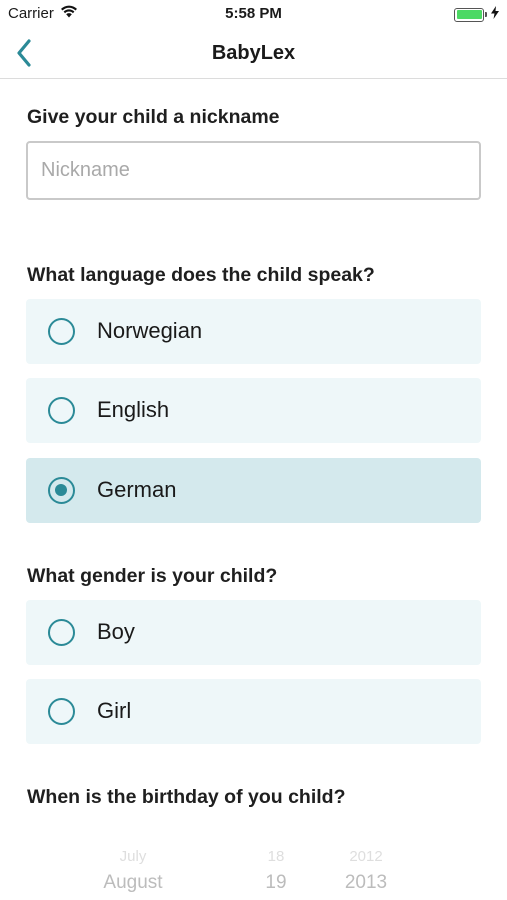  I want to click on radio-selected-icon, so click(61, 490).